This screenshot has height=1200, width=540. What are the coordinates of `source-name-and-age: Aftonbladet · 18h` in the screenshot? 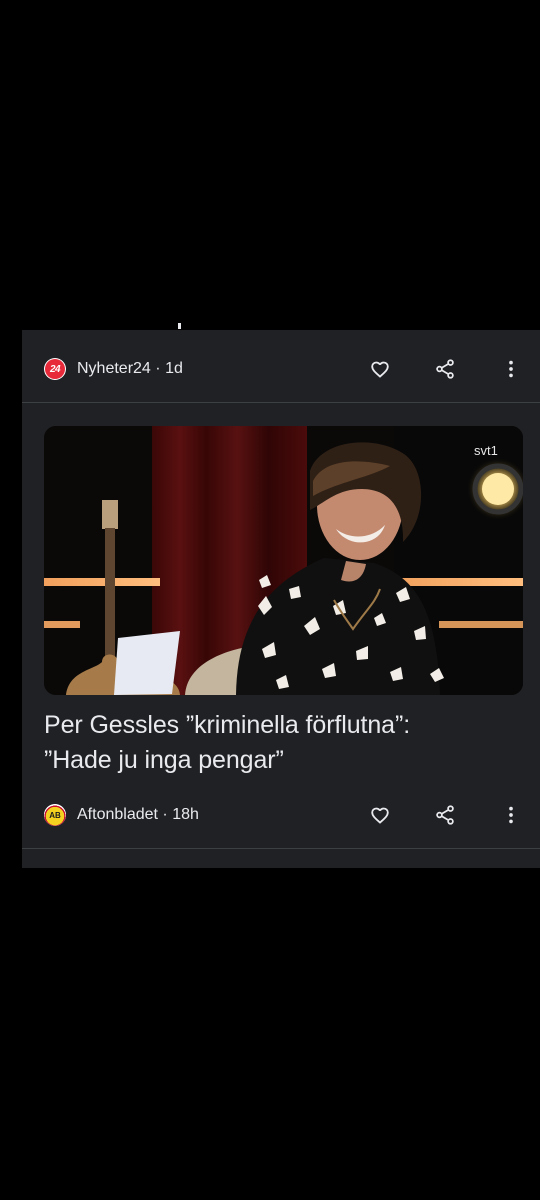 It's located at (138, 815).